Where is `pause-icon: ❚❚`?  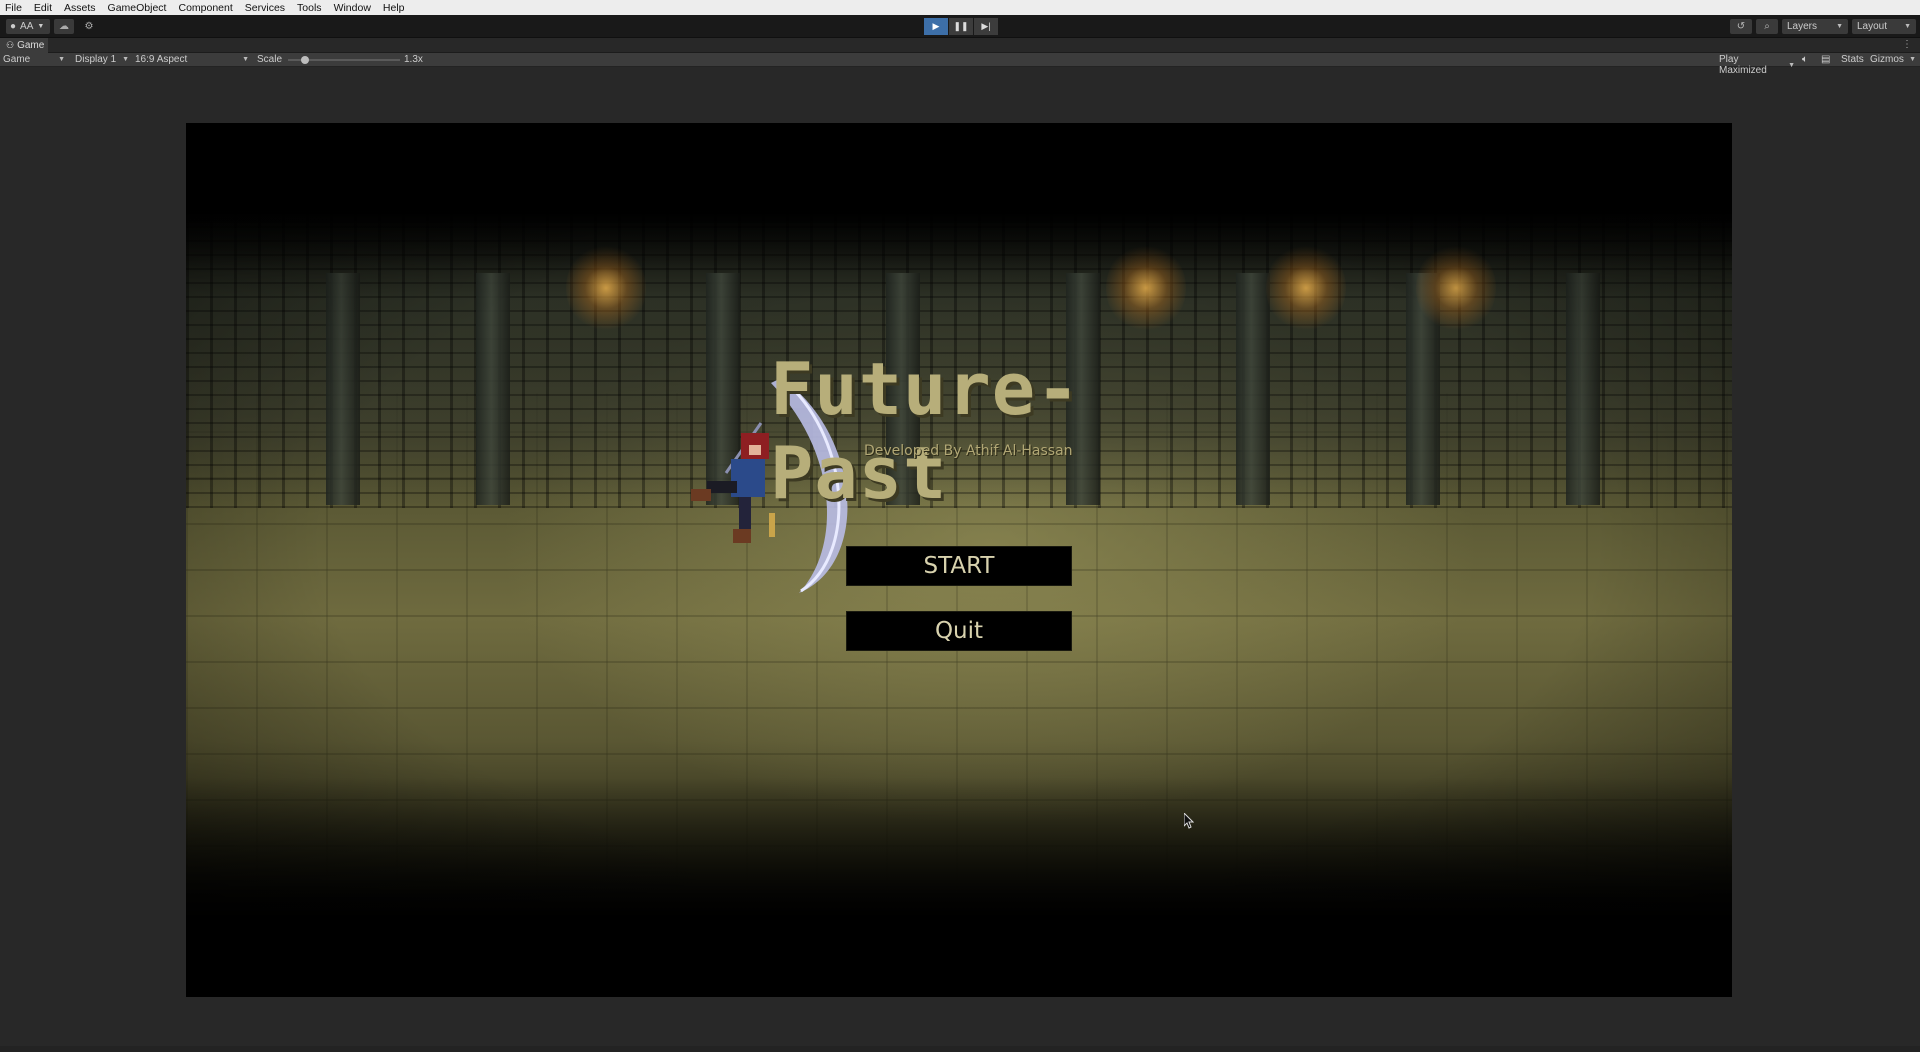 pause-icon: ❚❚ is located at coordinates (961, 26).